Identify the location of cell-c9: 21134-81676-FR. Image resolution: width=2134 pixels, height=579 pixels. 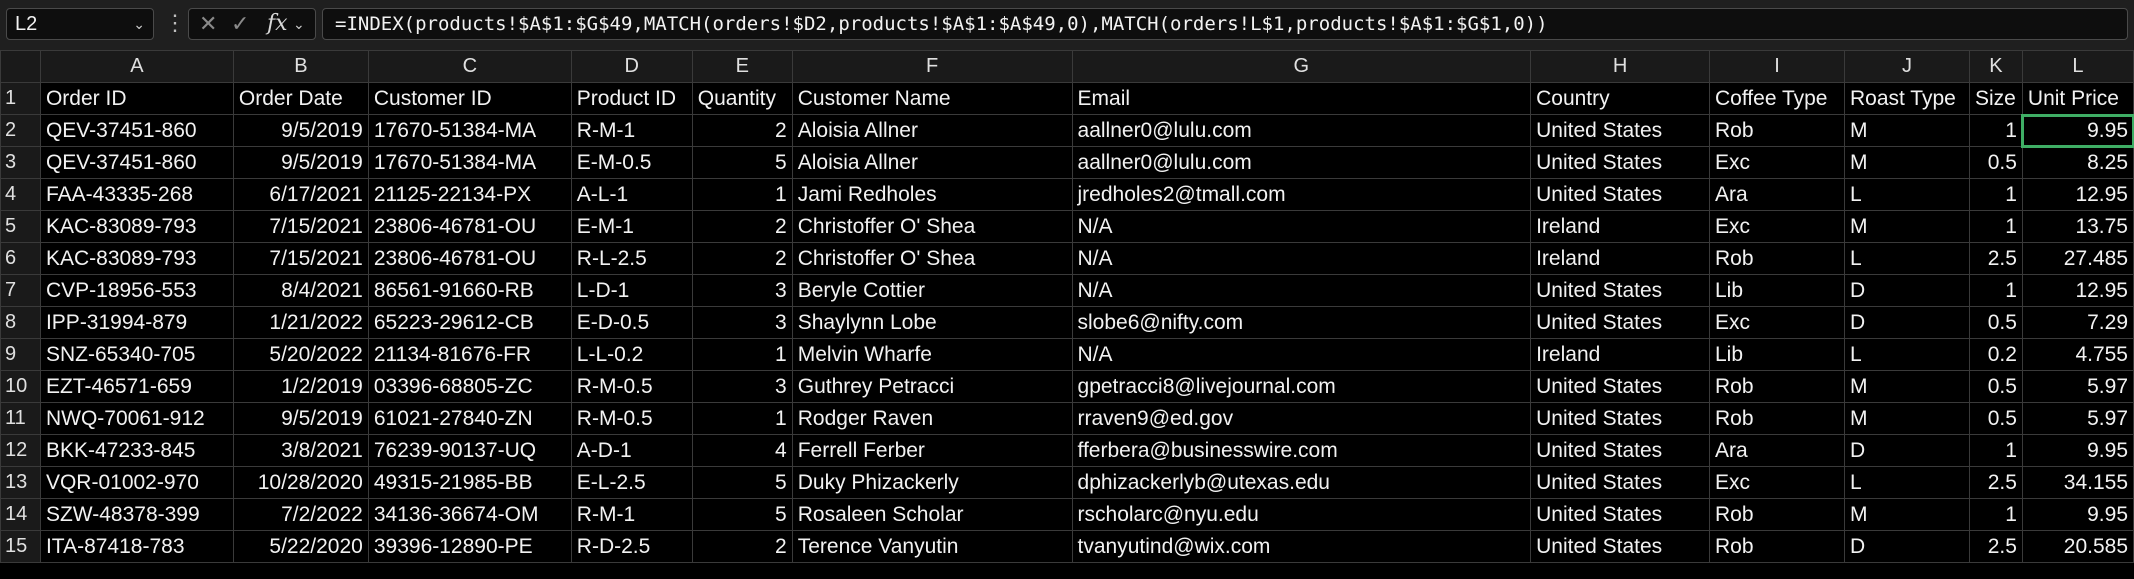
(469, 354).